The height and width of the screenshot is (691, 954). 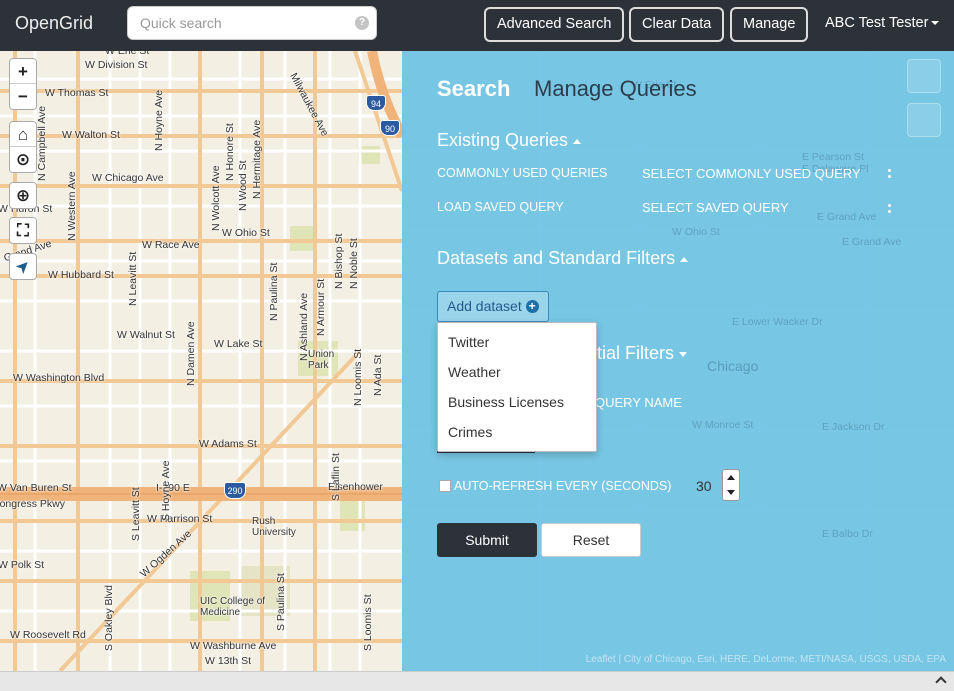 I want to click on interstate-shield-icon: 90, so click(x=390, y=128).